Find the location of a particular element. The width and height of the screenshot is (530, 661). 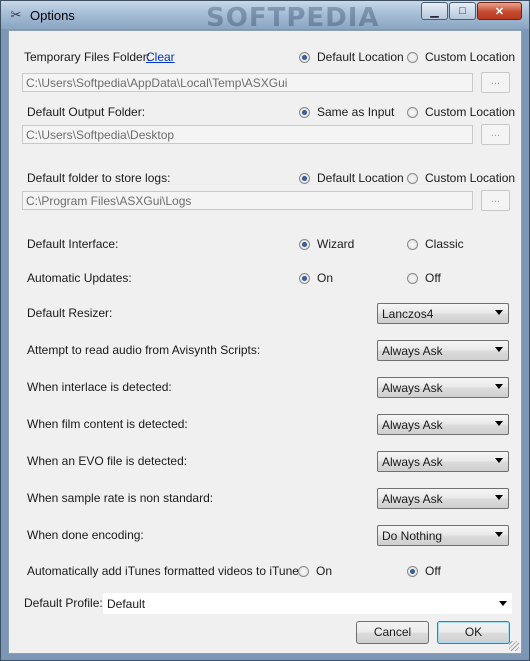

samplerate-value: Always Ask is located at coordinates (412, 499).